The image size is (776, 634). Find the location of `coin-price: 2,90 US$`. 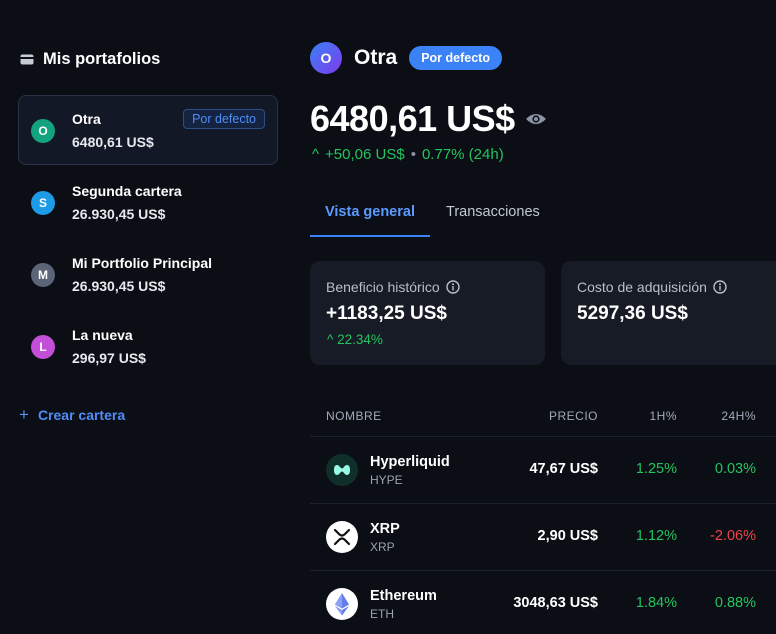

coin-price: 2,90 US$ is located at coordinates (567, 536).